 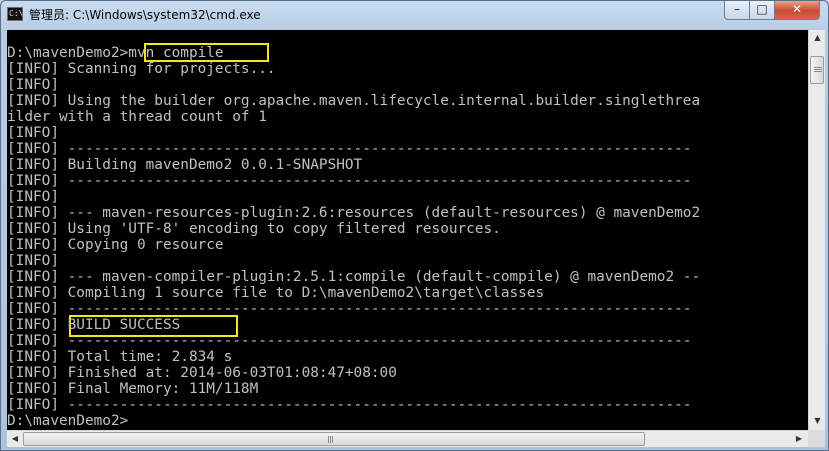 I want to click on console-line: [INFO] Copying 0 resource, so click(x=115, y=245).